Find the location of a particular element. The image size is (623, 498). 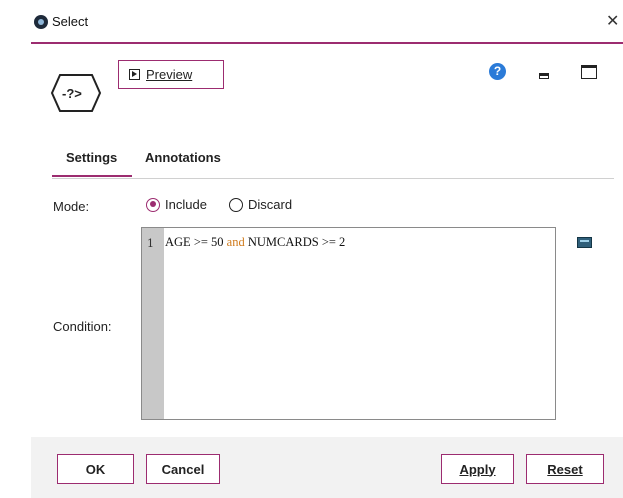

expression-builder-icon is located at coordinates (584, 242).